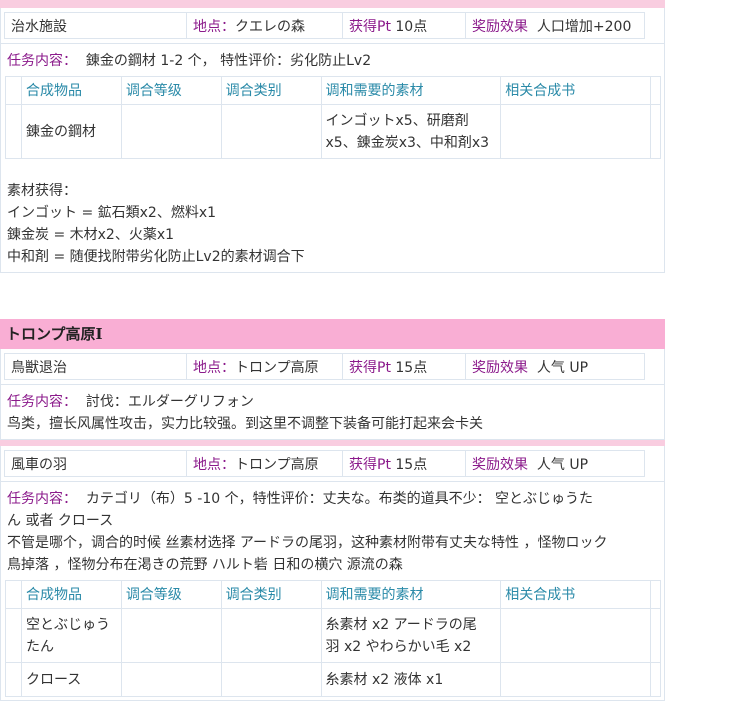 The image size is (739, 716). What do you see at coordinates (411, 131) in the screenshot?
I see `cell-materials: インゴットx5、研磨剤 x5、錬金炭x3、中和剤x3` at bounding box center [411, 131].